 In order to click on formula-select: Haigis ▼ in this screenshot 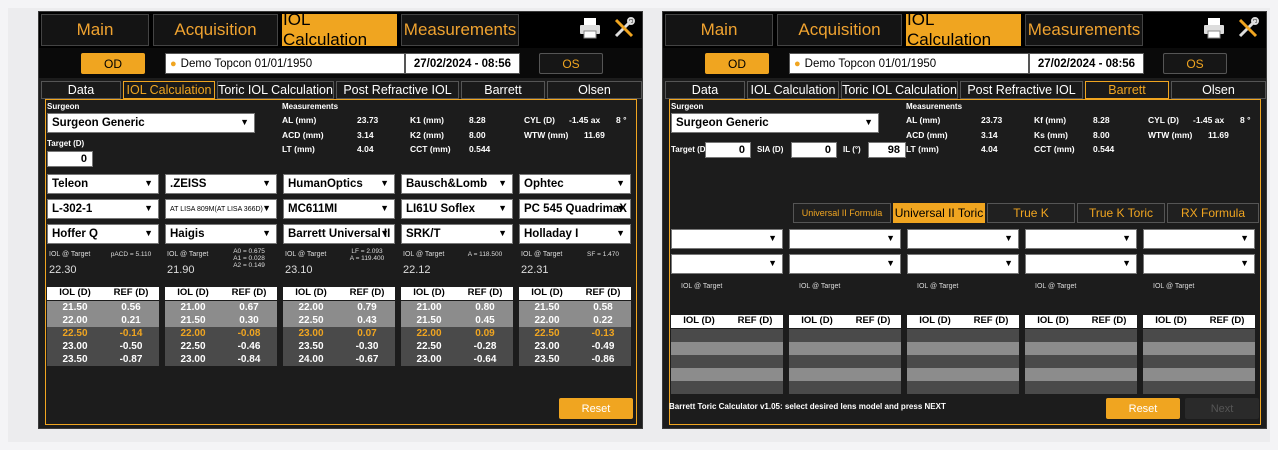, I will do `click(221, 234)`.